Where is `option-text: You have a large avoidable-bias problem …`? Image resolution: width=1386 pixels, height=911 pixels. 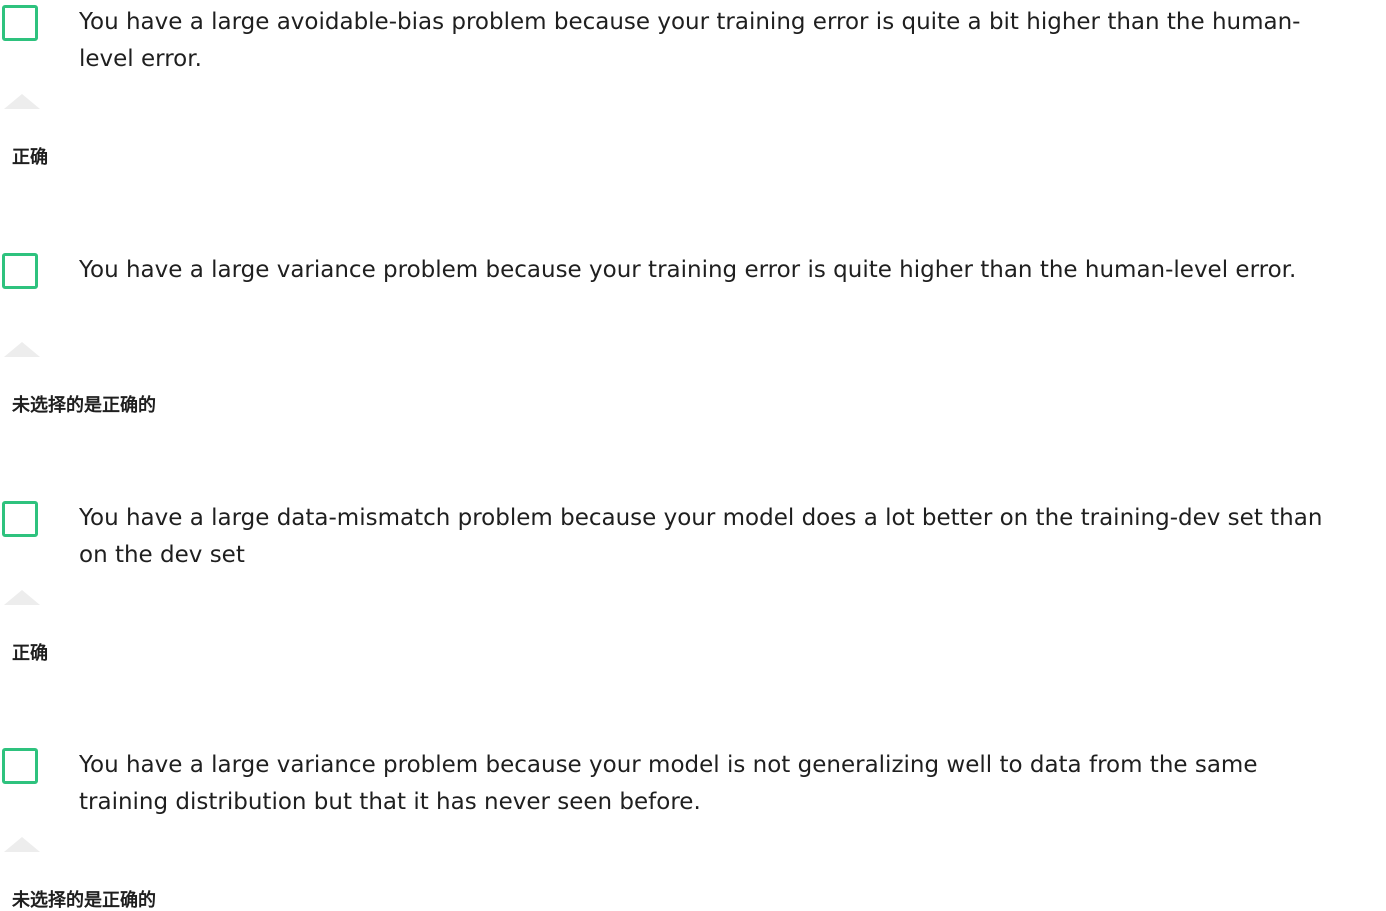
option-text: You have a large avoidable-bias problem … is located at coordinates (690, 40).